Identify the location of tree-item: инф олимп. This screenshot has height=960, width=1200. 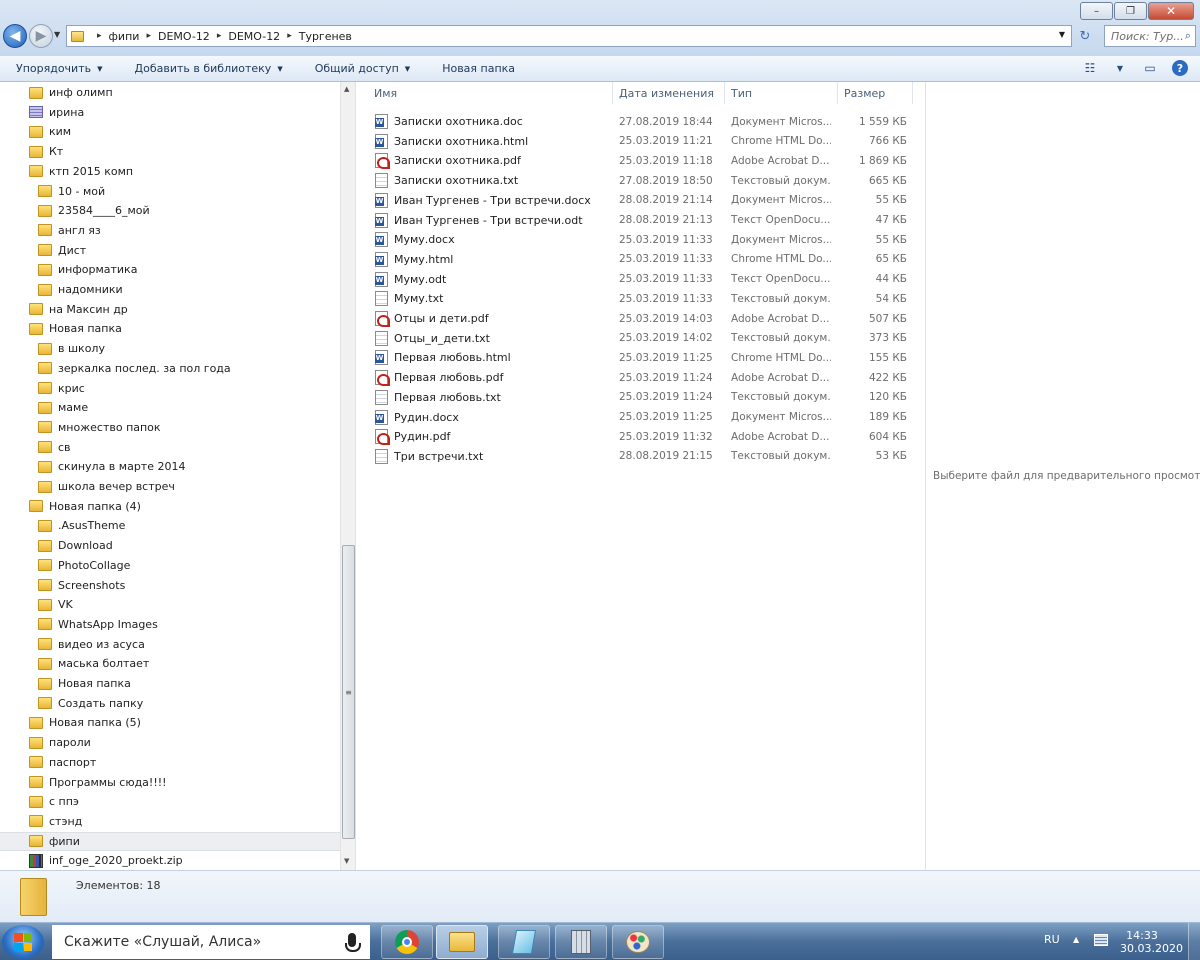
(170, 92).